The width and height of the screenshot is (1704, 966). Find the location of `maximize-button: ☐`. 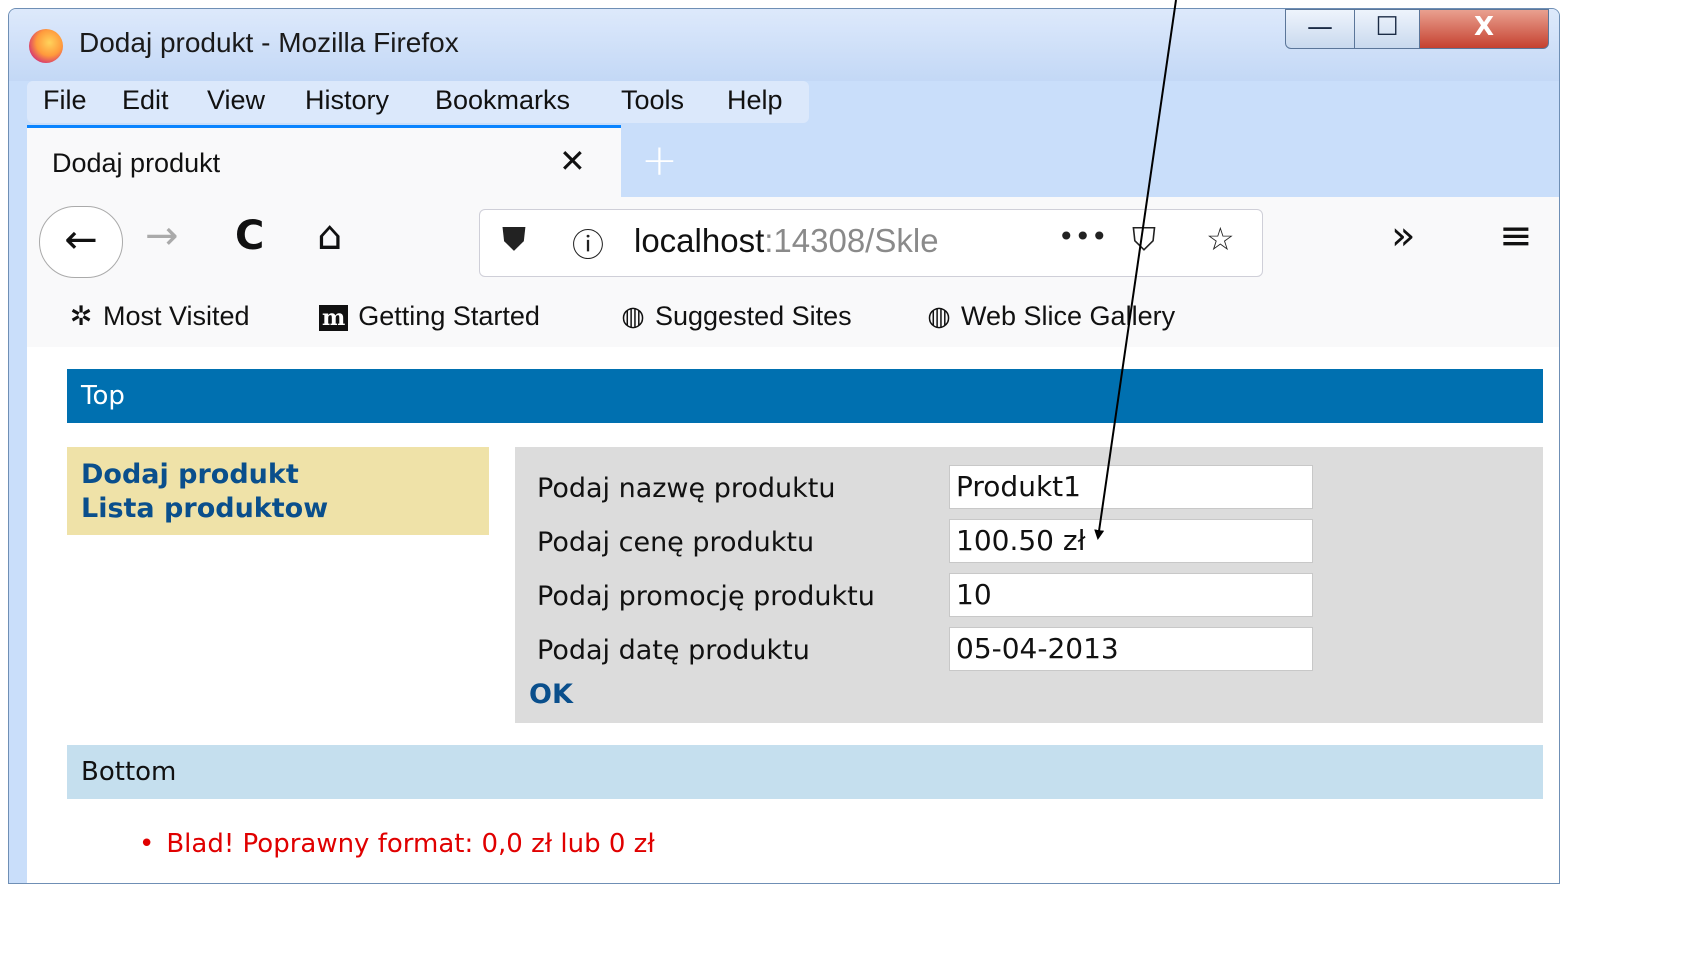

maximize-button: ☐ is located at coordinates (1387, 29).